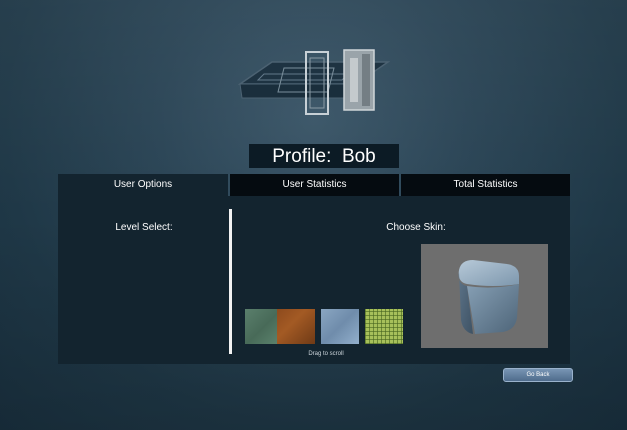  Describe the element at coordinates (324, 156) in the screenshot. I see `profile-title: Profile: Bob` at that location.